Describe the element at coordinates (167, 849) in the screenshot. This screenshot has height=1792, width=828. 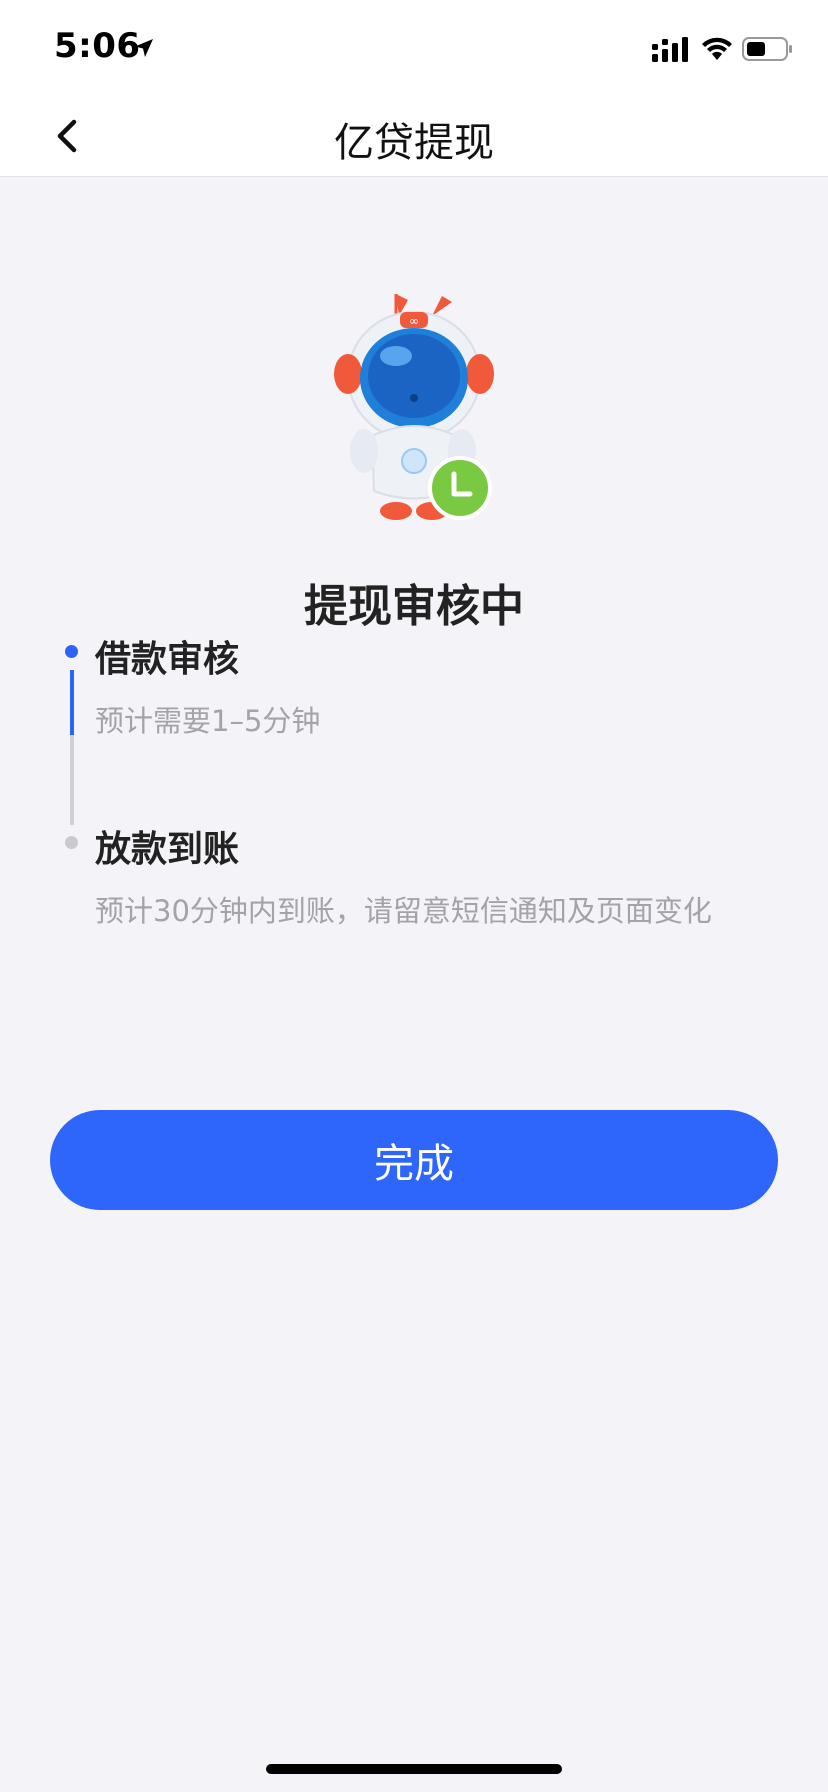
I see `step-title-disbursement: 放款到账` at that location.